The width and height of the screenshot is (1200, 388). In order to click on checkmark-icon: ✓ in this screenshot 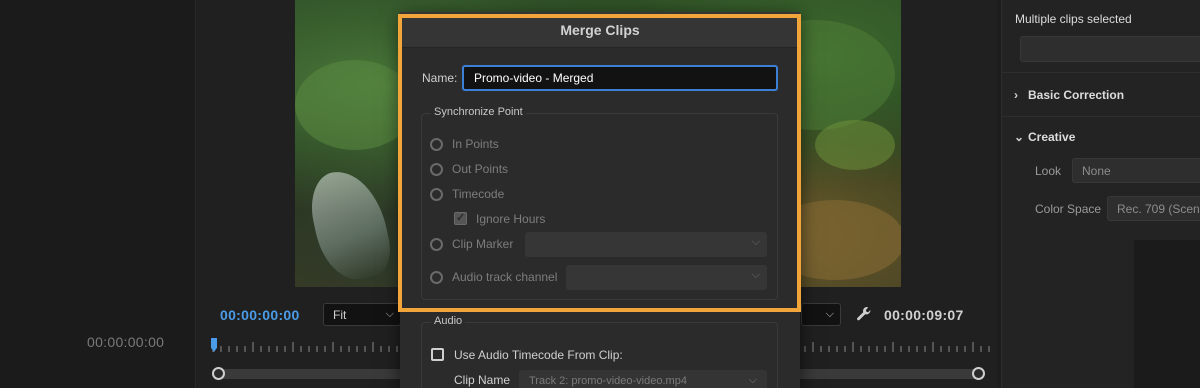, I will do `click(461, 218)`.